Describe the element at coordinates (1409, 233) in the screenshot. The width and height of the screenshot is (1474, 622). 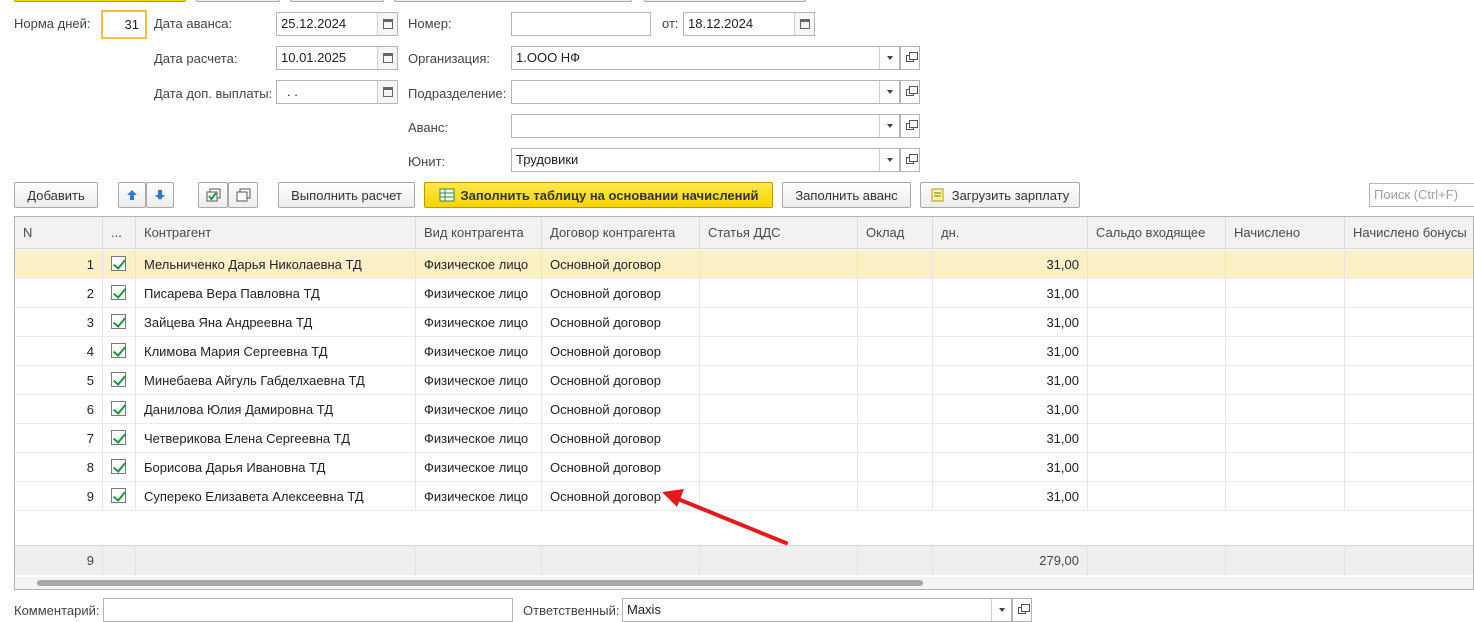
I see `col-bonus: Начислено бонусы` at that location.